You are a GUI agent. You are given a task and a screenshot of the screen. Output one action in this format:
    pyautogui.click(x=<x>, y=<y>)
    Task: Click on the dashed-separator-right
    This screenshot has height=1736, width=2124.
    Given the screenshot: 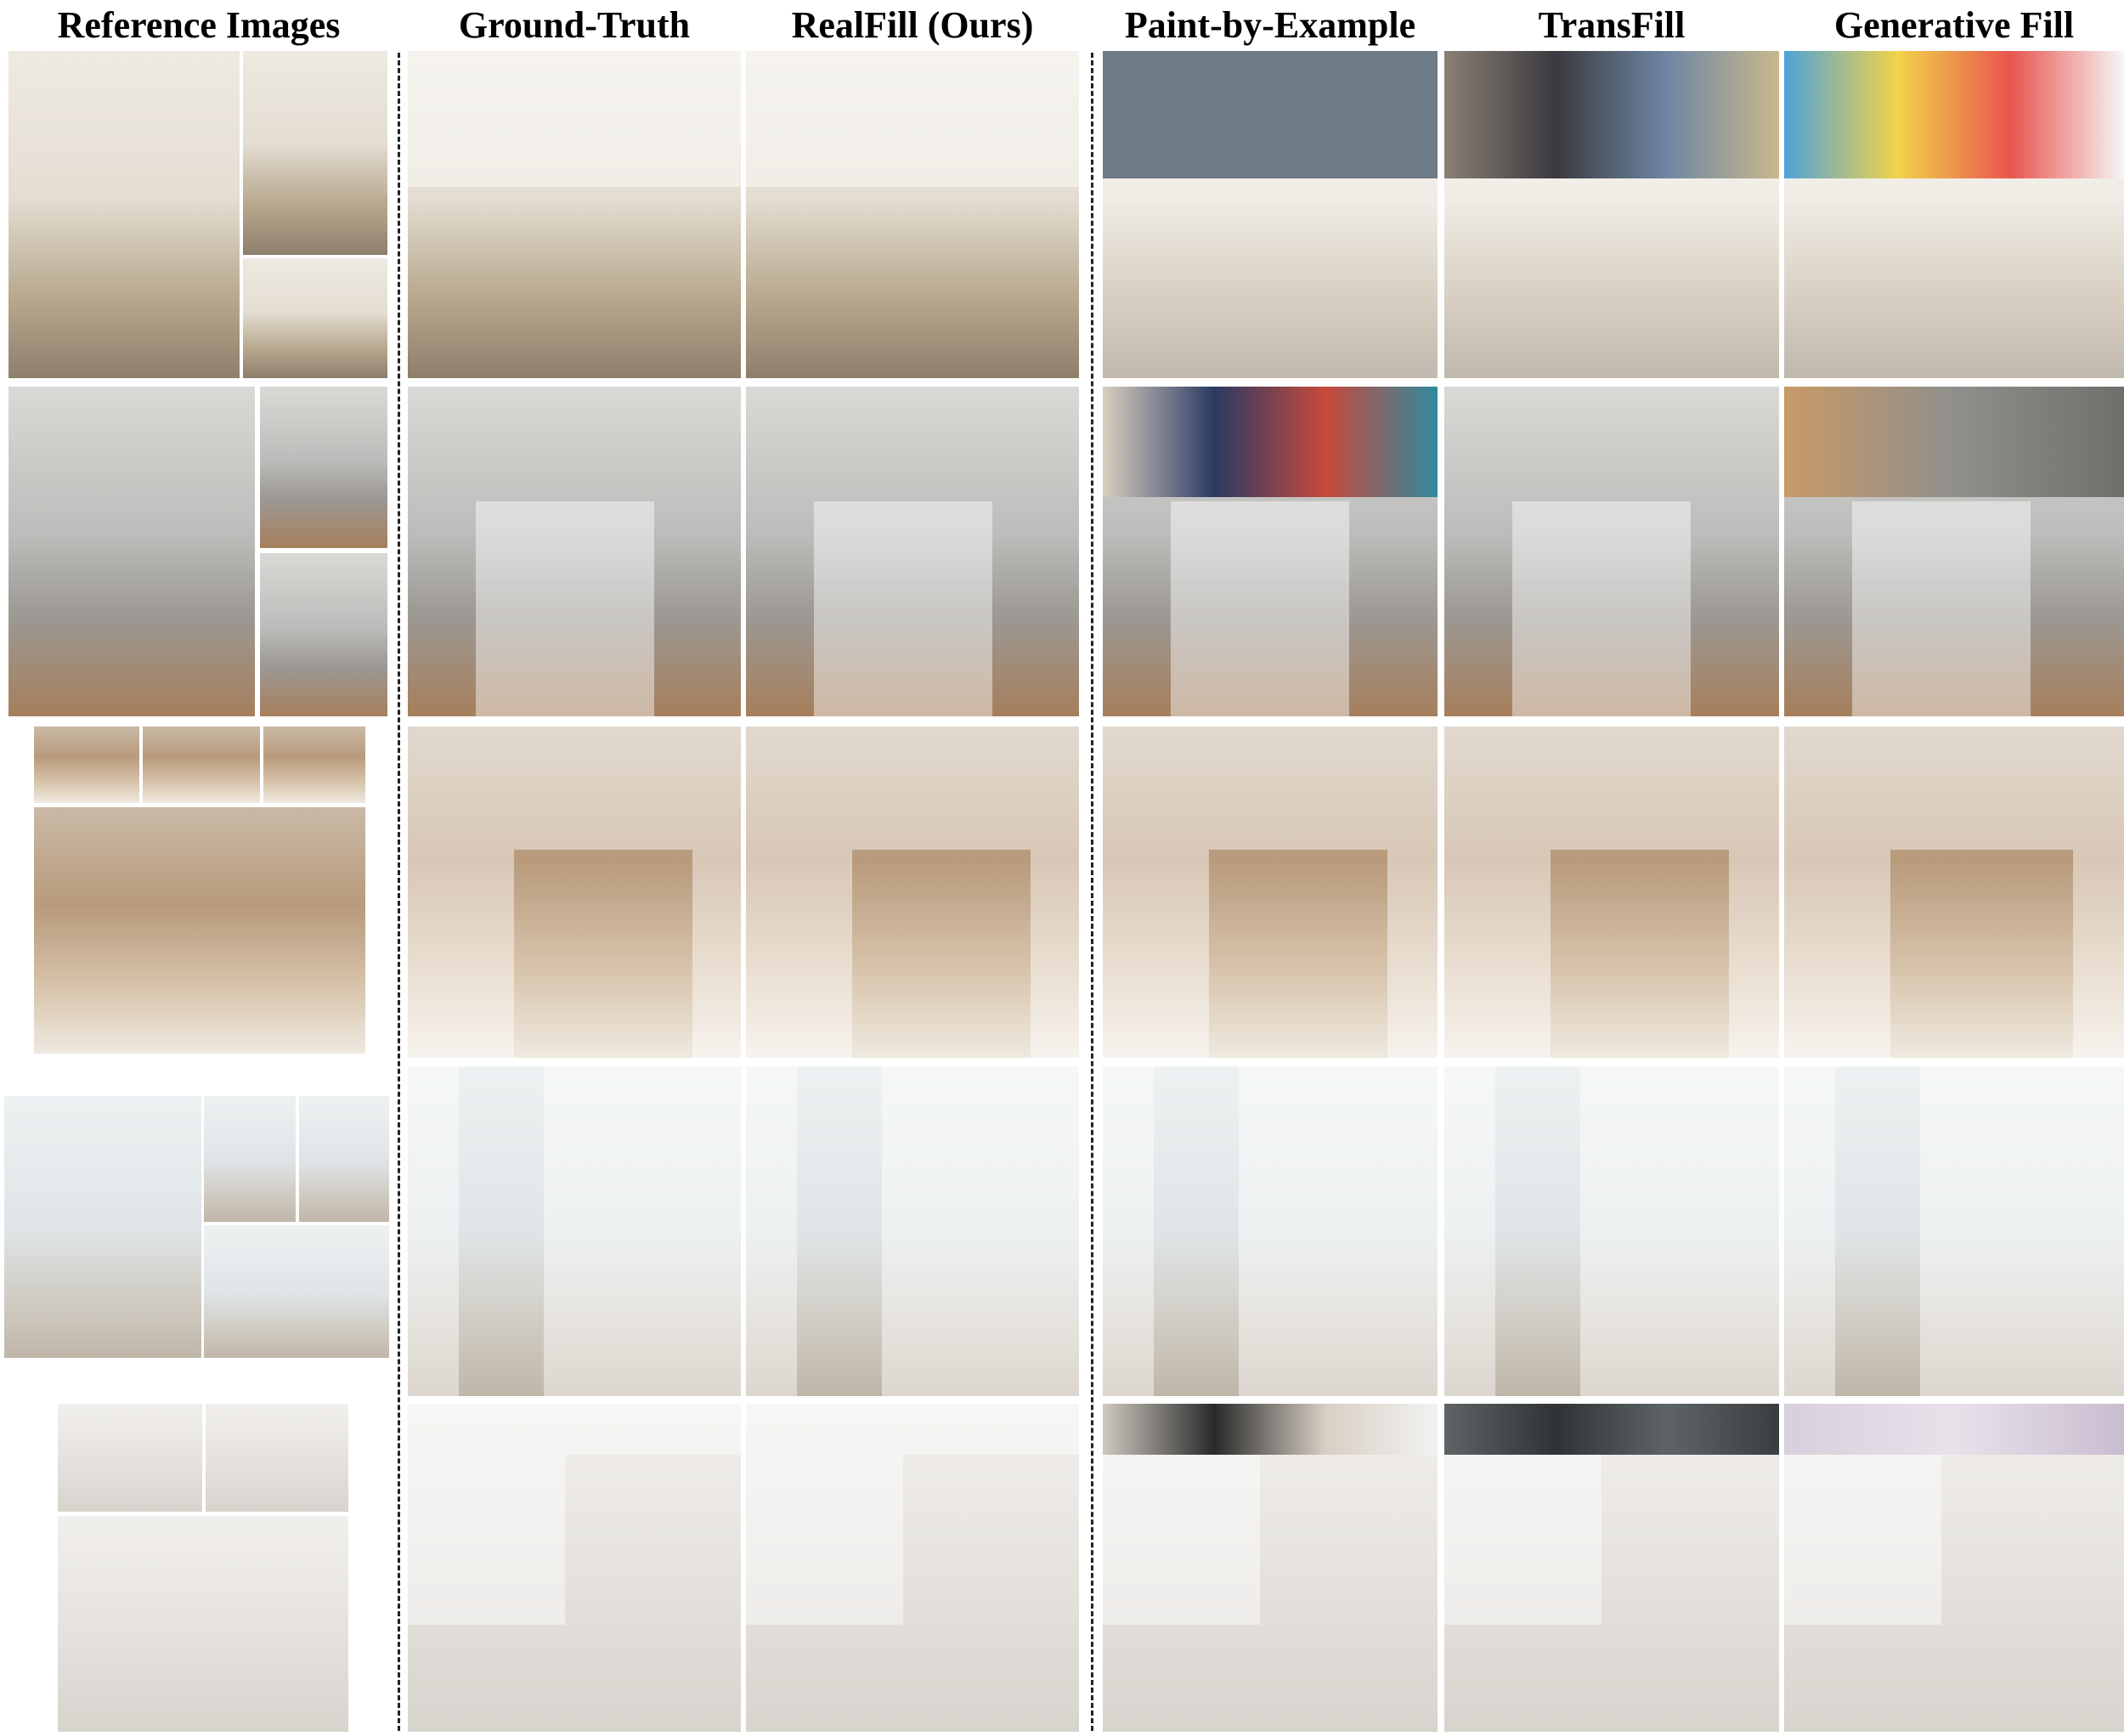 What is the action you would take?
    pyautogui.click(x=1092, y=892)
    